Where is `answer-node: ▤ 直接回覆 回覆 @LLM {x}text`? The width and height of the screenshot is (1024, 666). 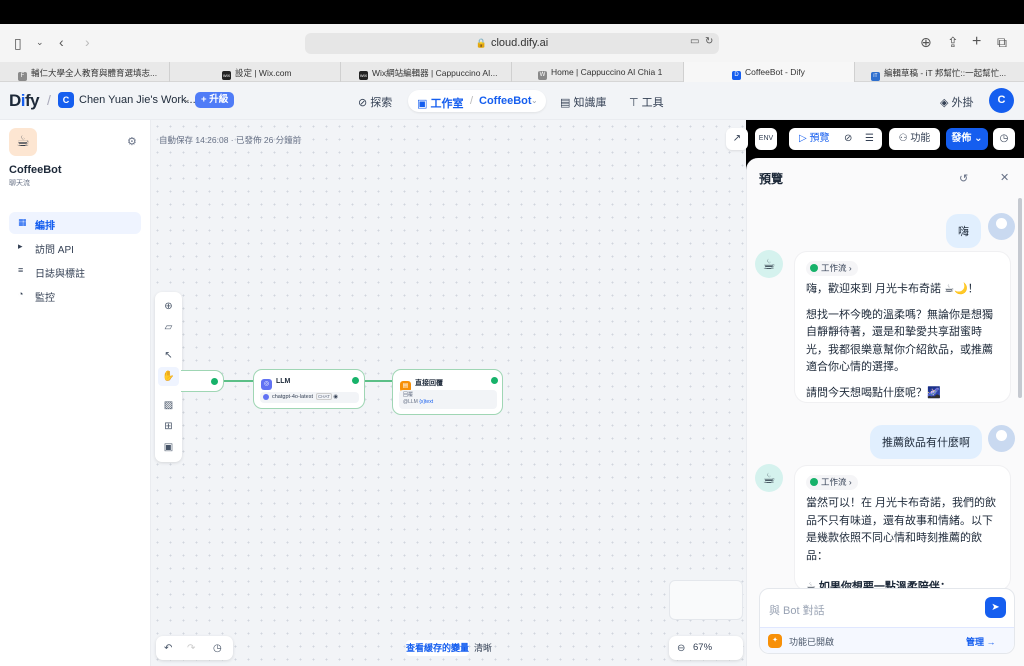 answer-node: ▤ 直接回覆 回覆 @LLM {x}text is located at coordinates (447, 392).